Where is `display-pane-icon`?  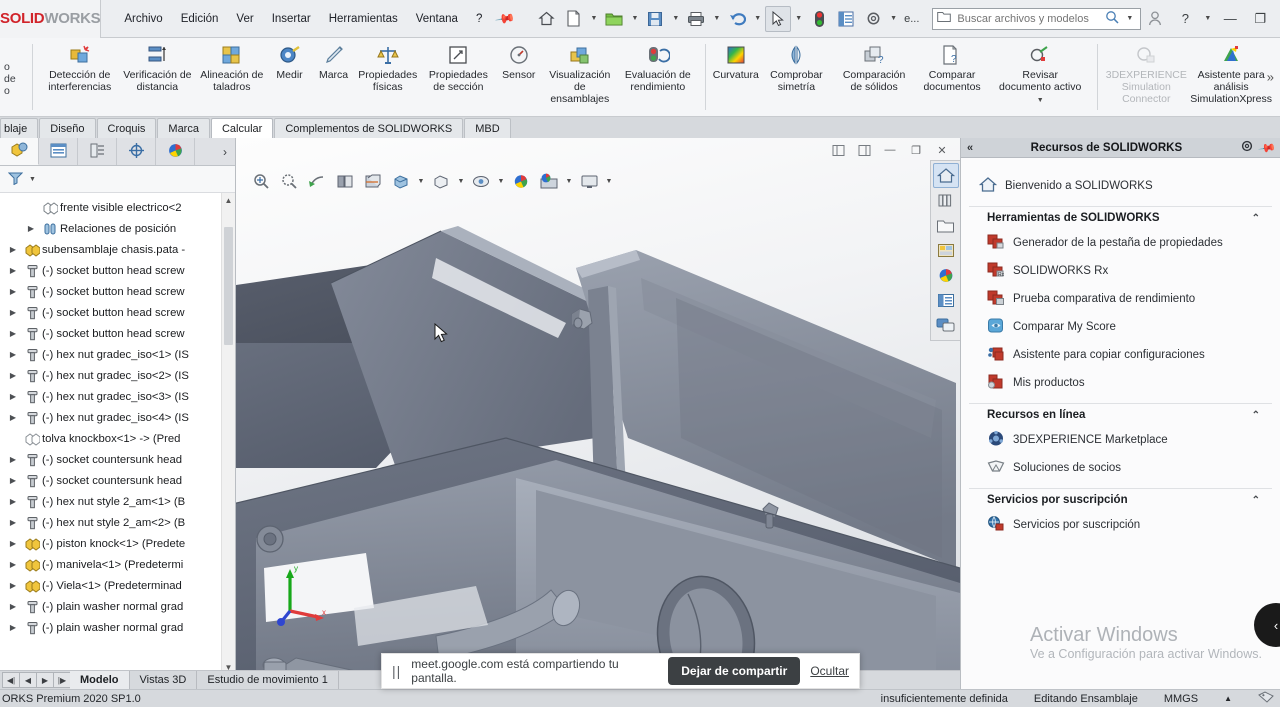
display-pane-icon is located at coordinates (589, 181).